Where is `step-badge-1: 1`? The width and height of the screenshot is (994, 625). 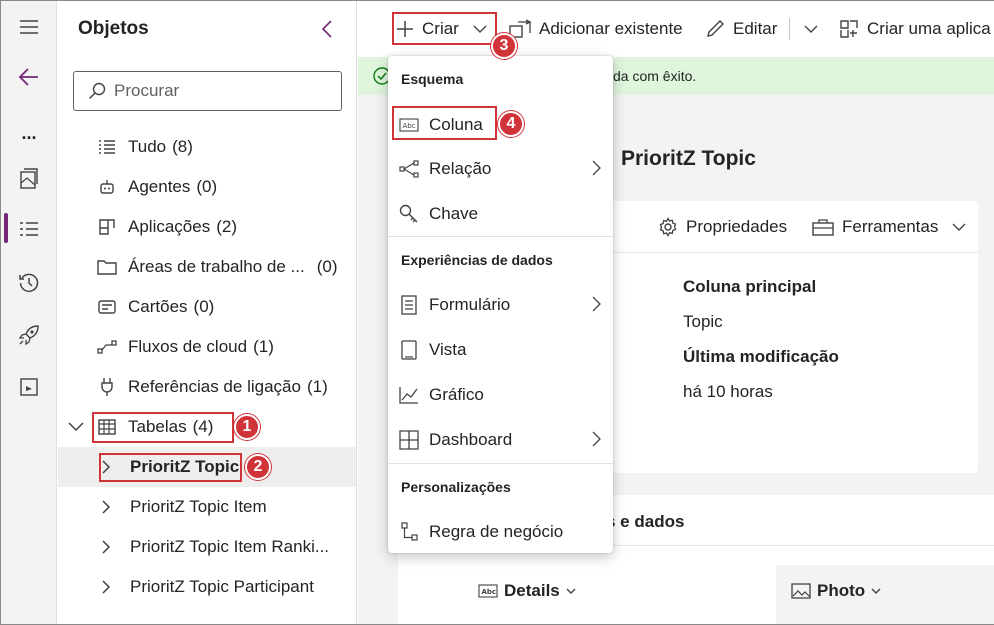 step-badge-1: 1 is located at coordinates (247, 427).